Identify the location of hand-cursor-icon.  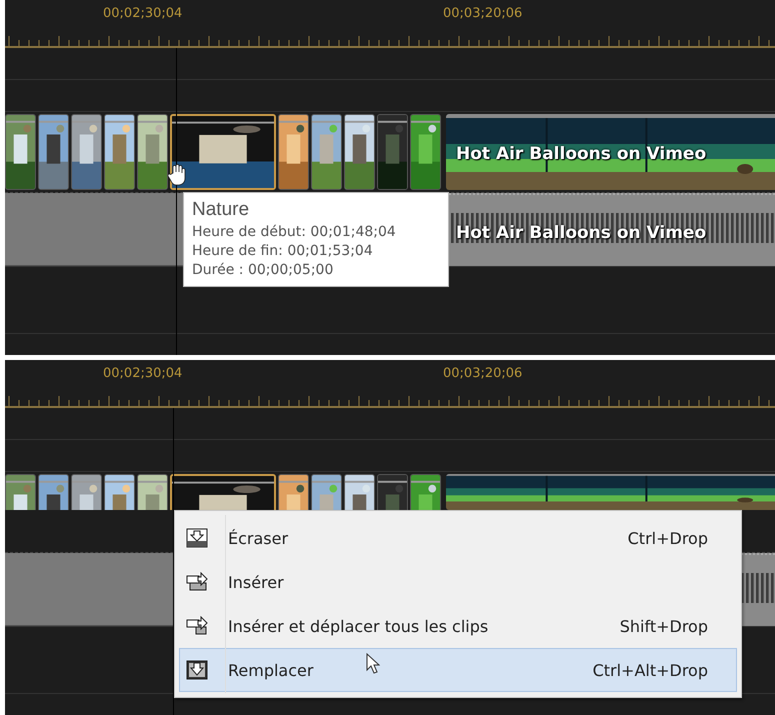
(178, 175).